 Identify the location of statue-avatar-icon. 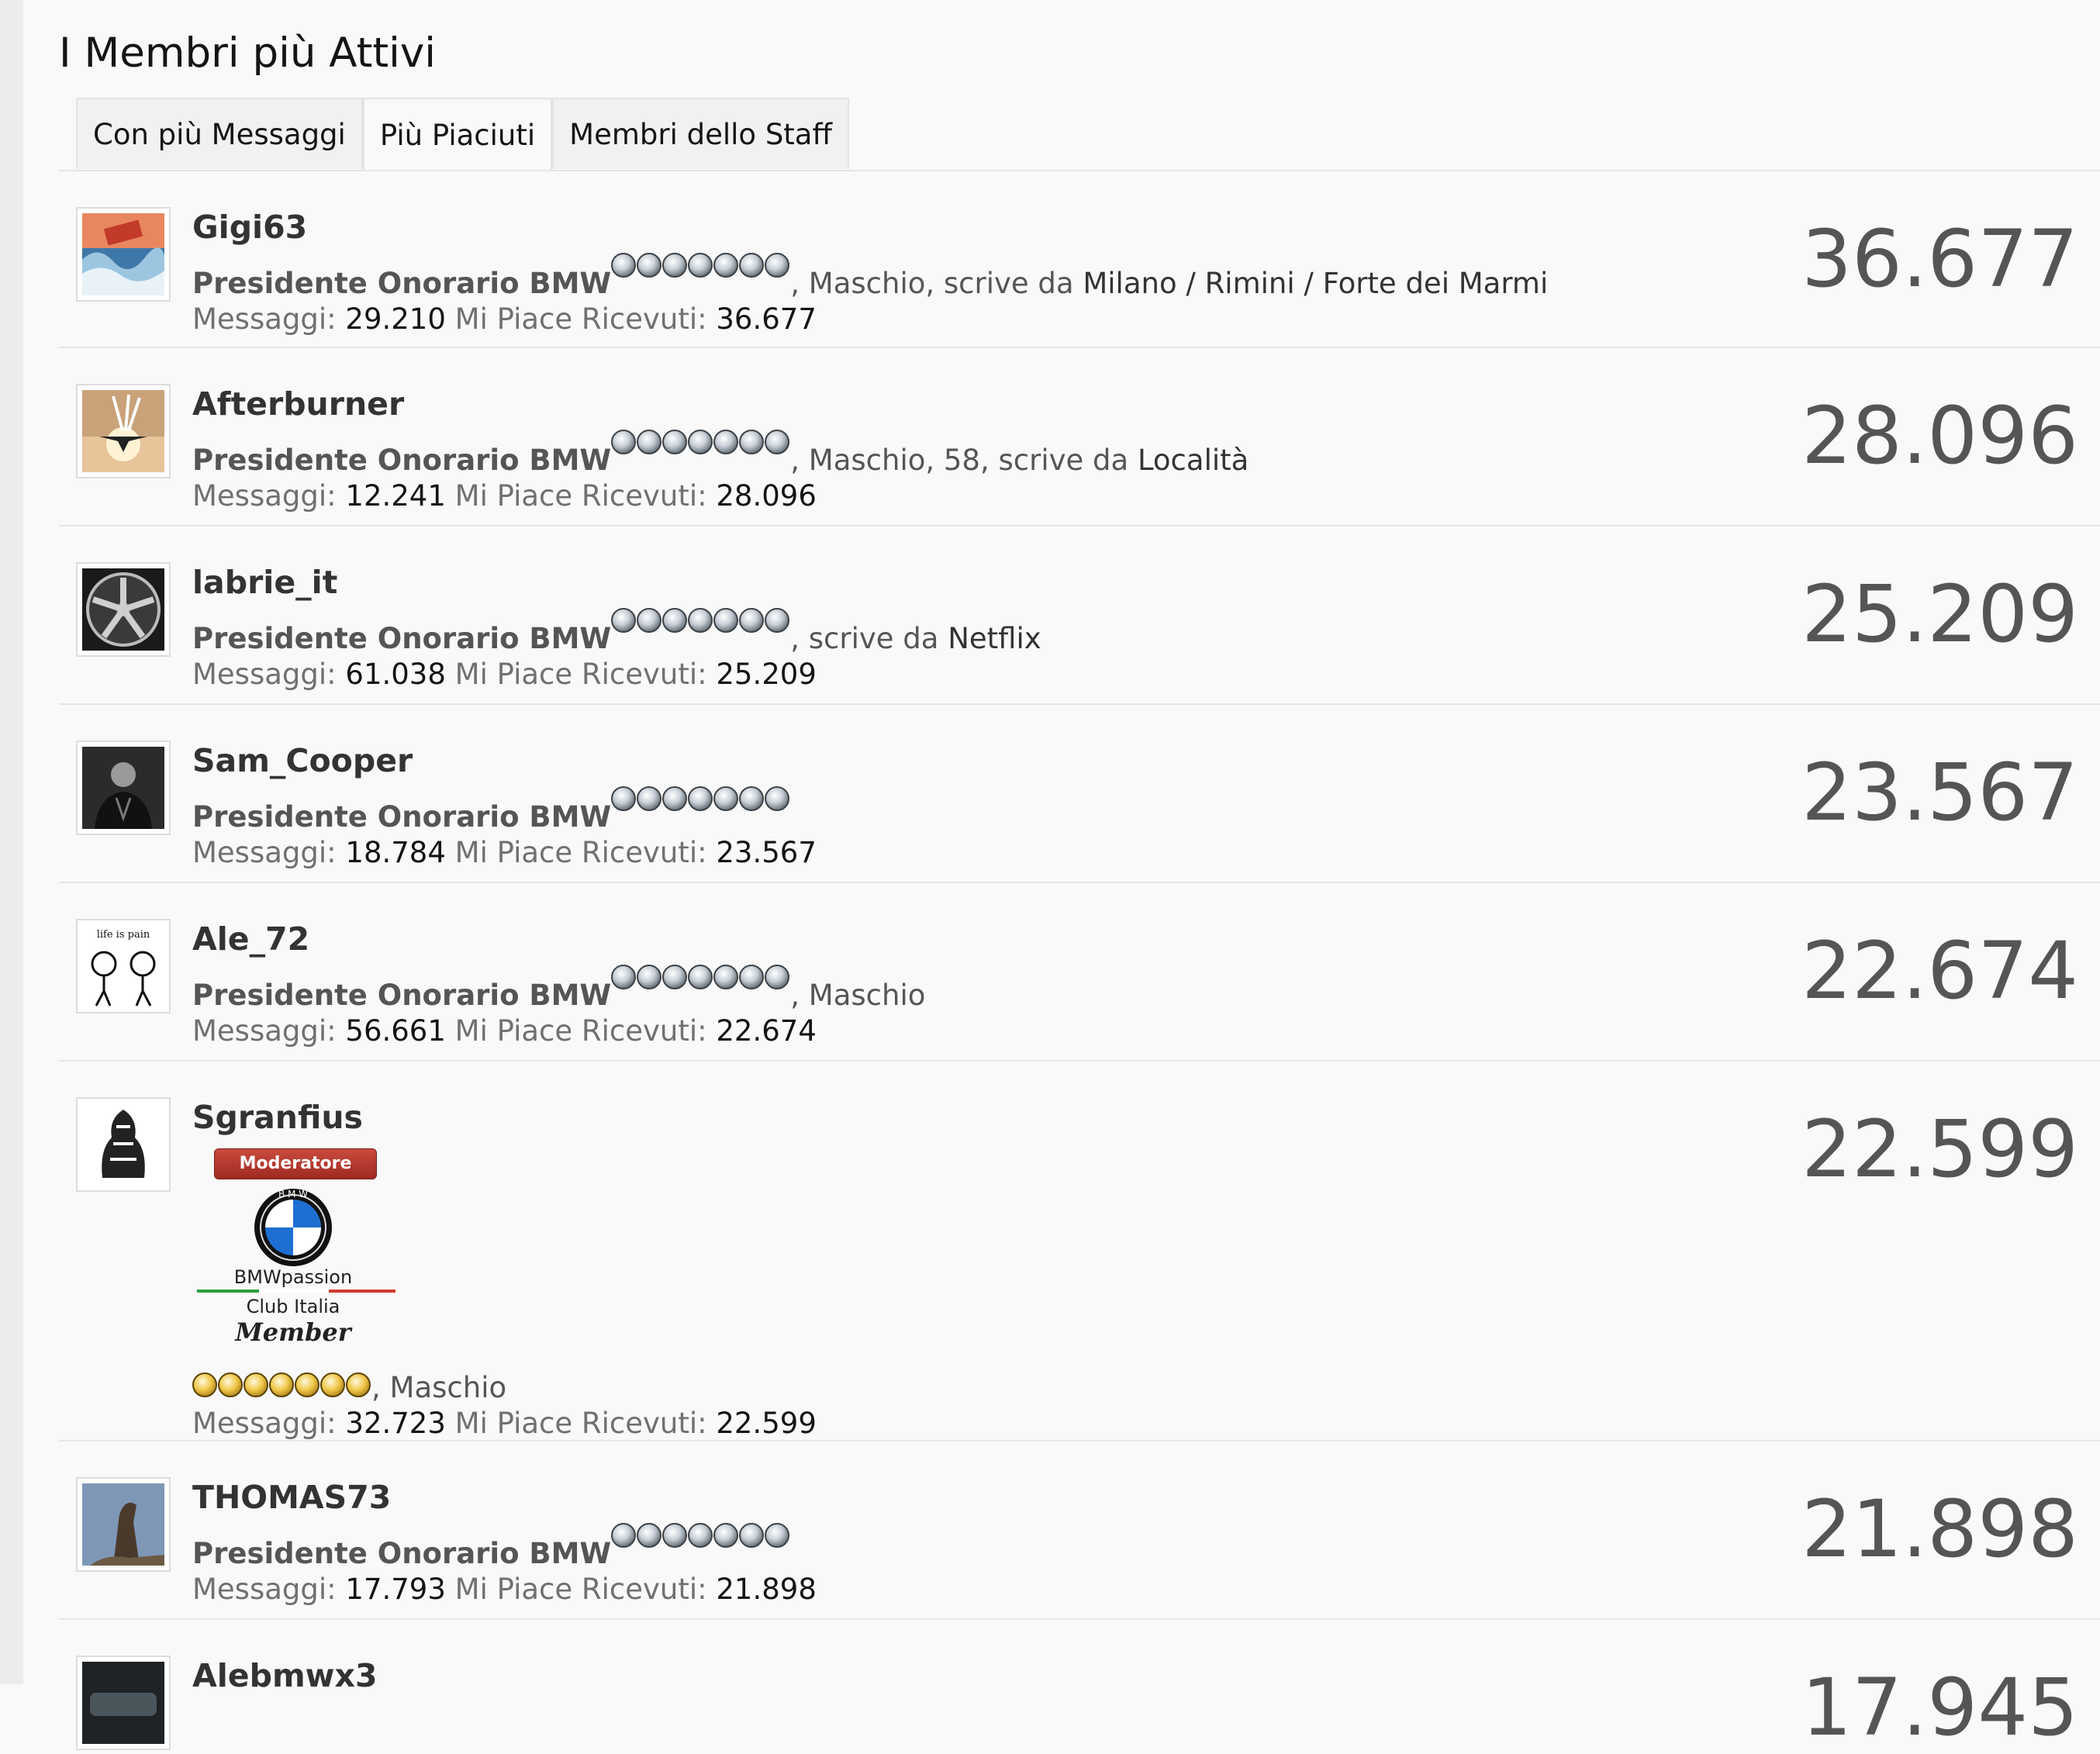
(123, 1525).